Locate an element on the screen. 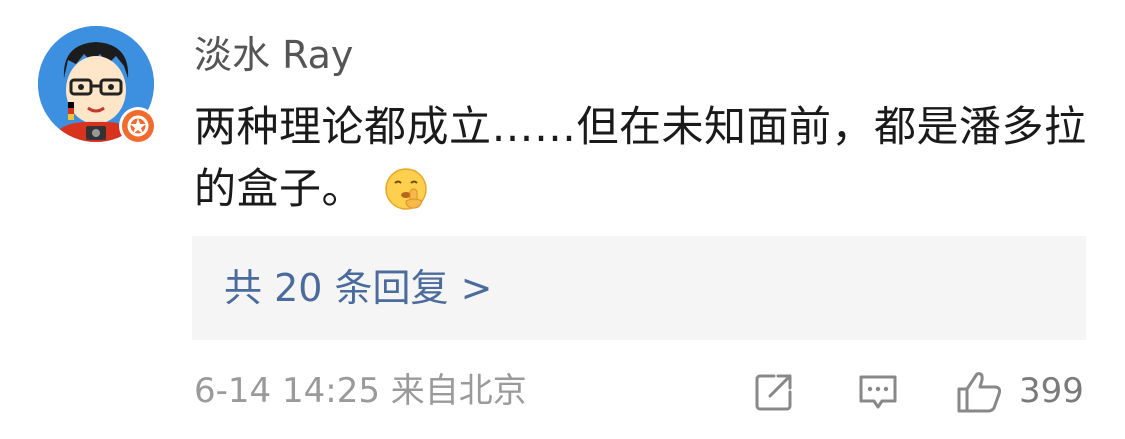  timestamp: 6-14 14:25 is located at coordinates (287, 391).